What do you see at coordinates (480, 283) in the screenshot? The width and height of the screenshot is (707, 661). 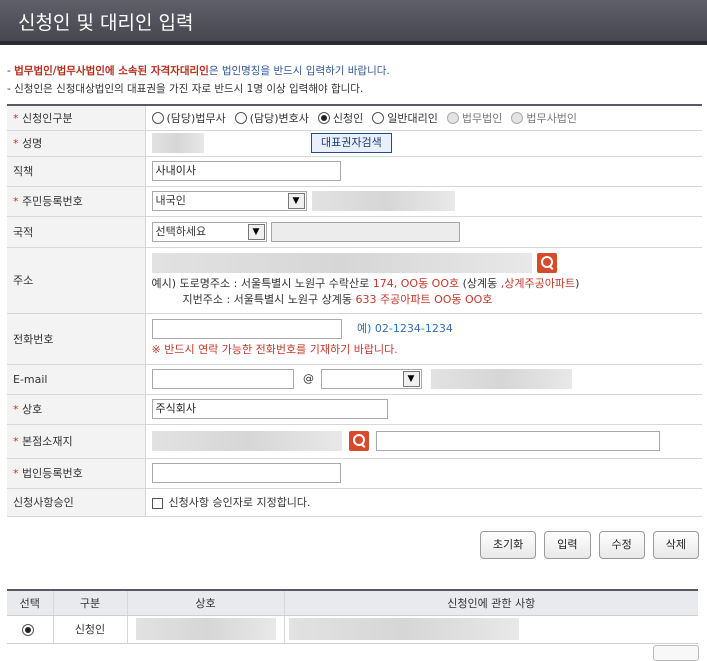 I see `example-text: (상계동` at bounding box center [480, 283].